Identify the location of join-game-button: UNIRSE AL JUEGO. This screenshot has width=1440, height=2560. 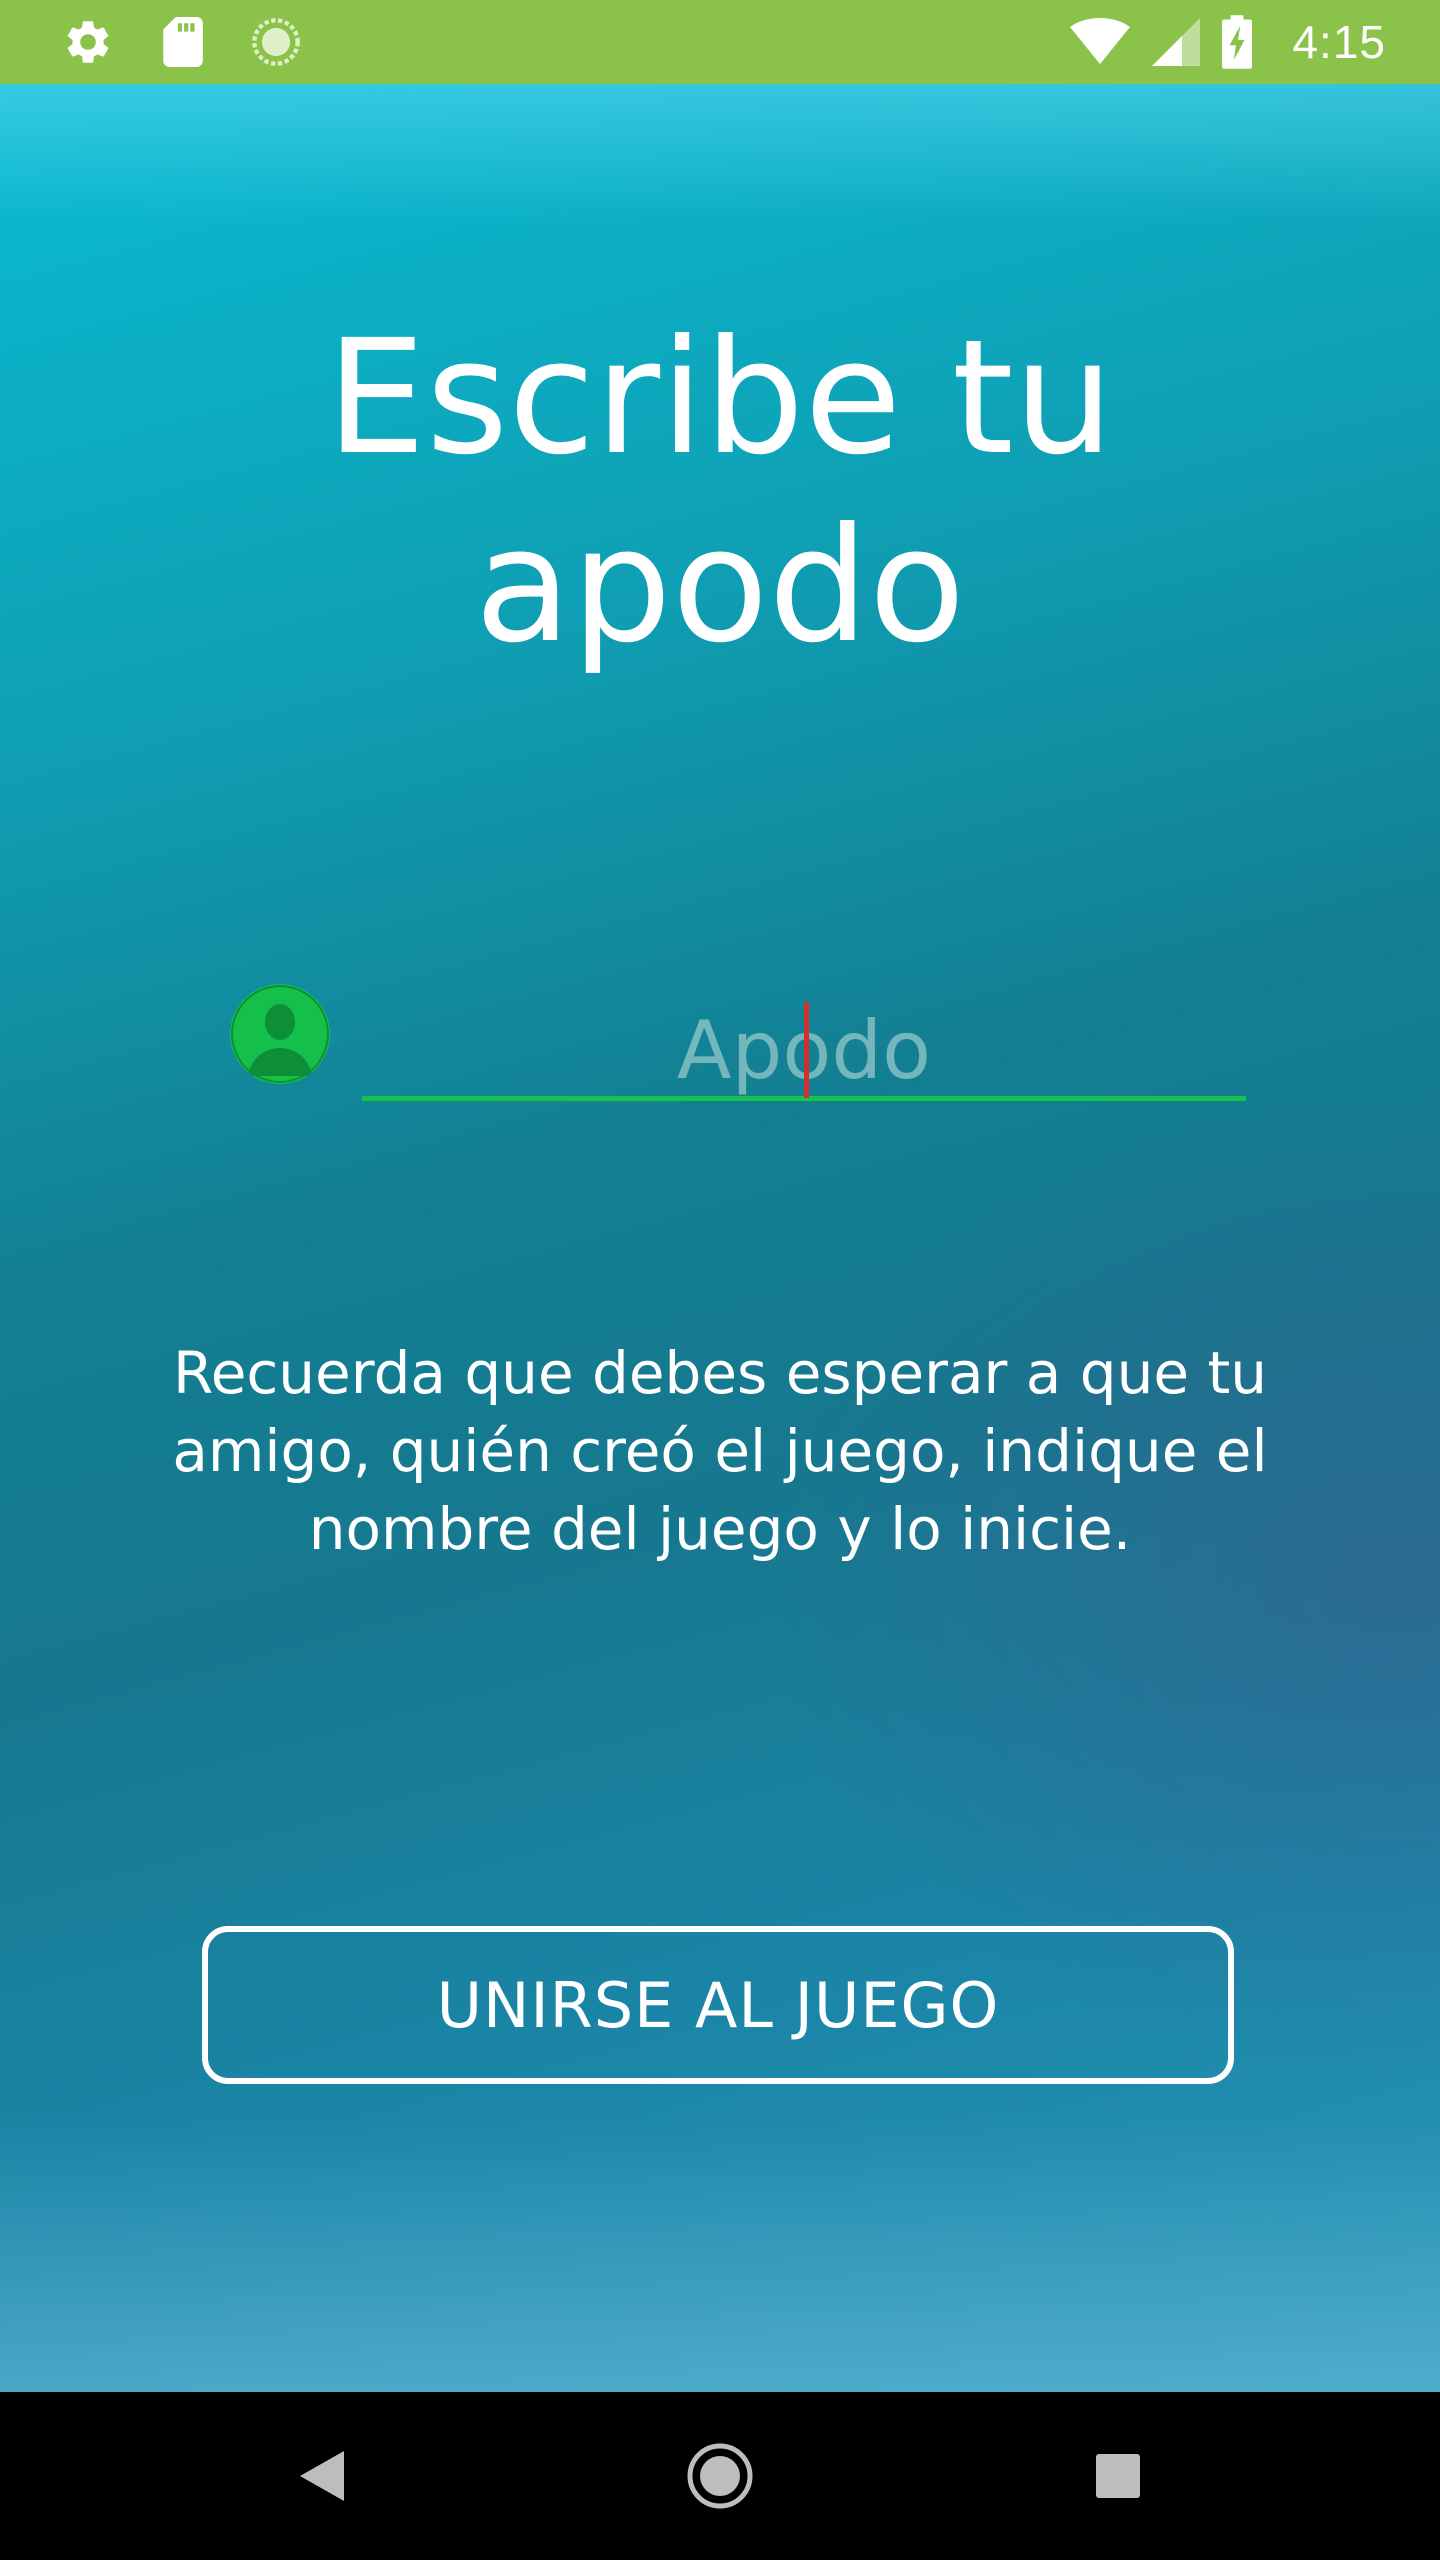
(718, 2005).